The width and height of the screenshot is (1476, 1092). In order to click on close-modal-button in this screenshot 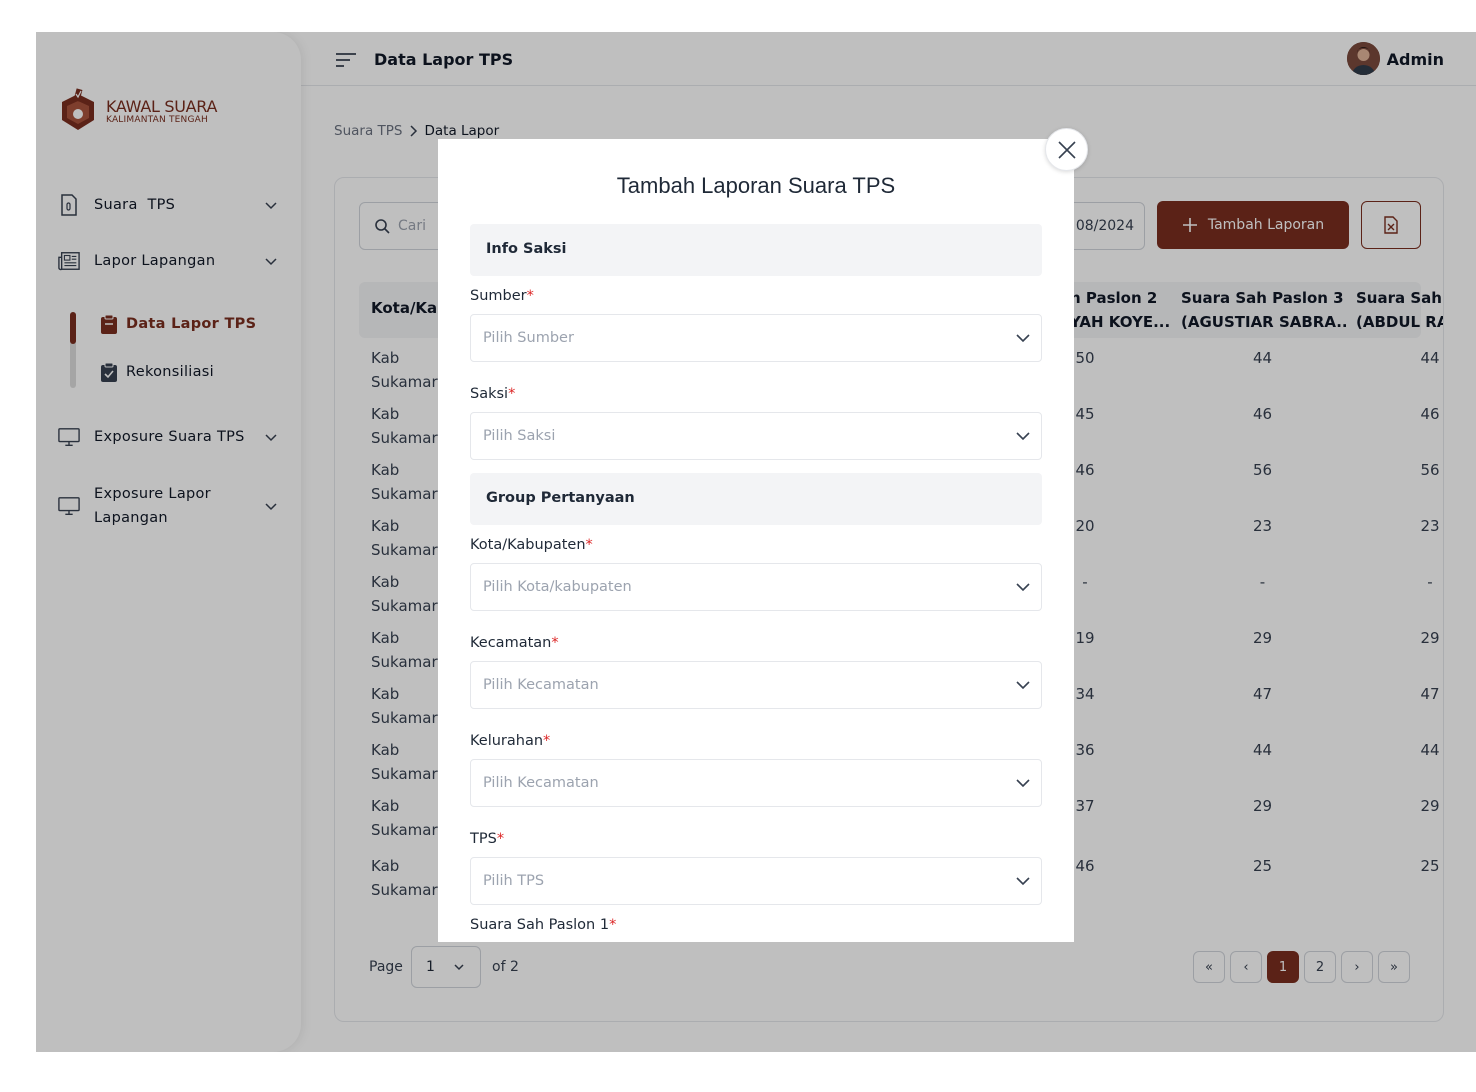, I will do `click(1066, 149)`.